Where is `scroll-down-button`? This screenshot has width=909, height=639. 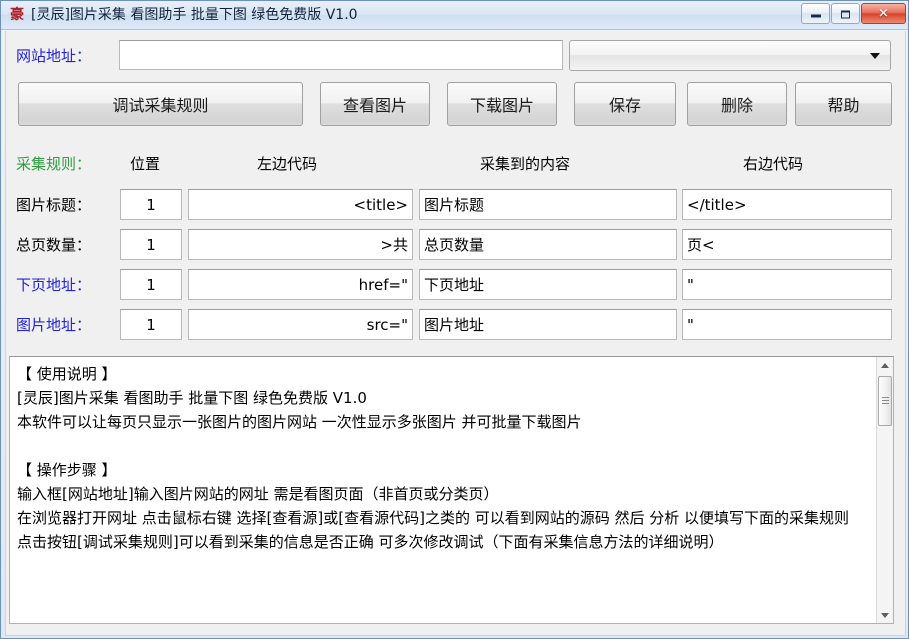 scroll-down-button is located at coordinates (885, 614).